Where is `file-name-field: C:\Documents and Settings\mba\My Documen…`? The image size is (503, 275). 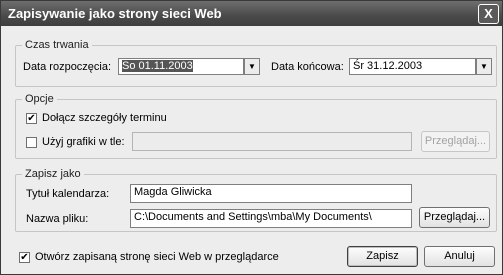
file-name-field: C:\Documents and Settings\mba\My Documen… is located at coordinates (271, 218).